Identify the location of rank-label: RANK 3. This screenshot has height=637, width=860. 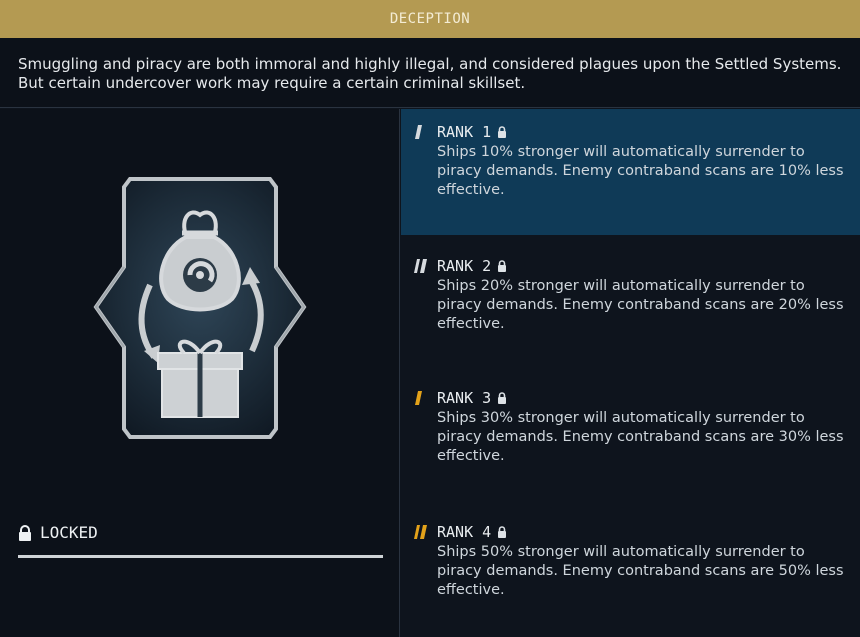
(464, 398).